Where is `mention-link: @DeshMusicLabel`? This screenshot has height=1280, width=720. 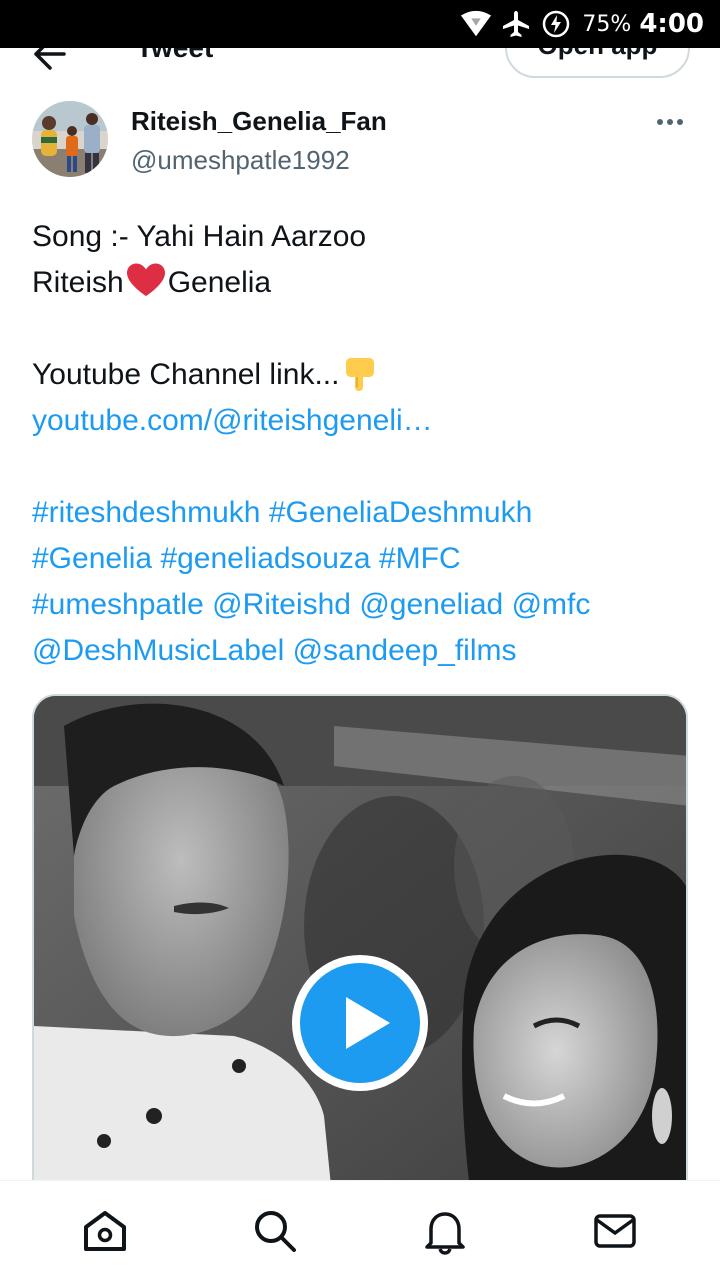
mention-link: @DeshMusicLabel is located at coordinates (158, 650).